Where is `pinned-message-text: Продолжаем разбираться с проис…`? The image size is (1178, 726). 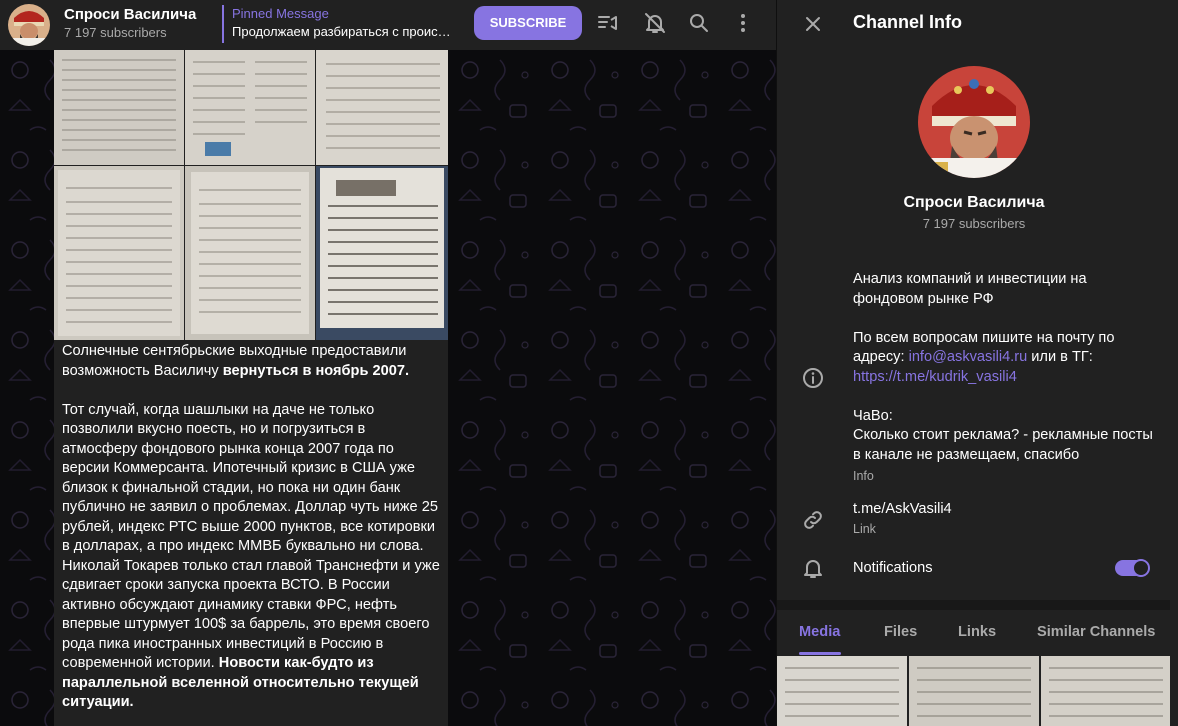 pinned-message-text: Продолжаем разбираться с проис… is located at coordinates (341, 31).